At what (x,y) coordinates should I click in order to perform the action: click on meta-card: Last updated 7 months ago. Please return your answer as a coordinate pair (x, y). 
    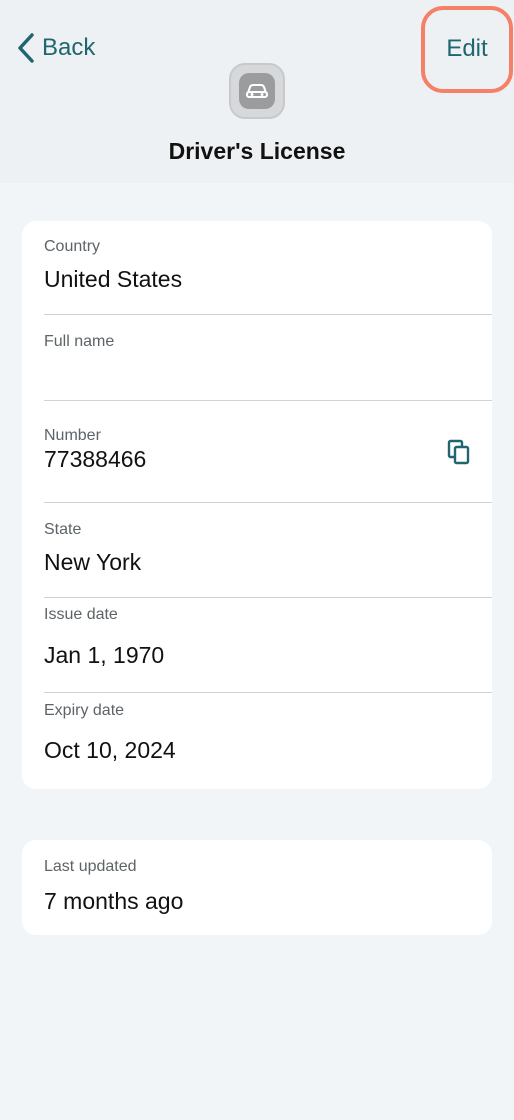
    Looking at the image, I should click on (257, 887).